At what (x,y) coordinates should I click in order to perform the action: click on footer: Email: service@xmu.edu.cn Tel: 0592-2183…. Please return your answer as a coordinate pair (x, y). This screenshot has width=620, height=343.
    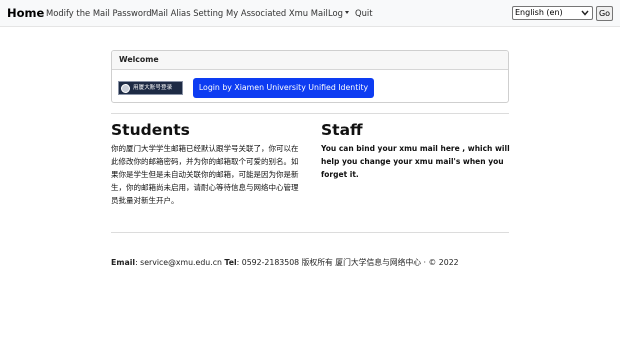
    Looking at the image, I should click on (285, 262).